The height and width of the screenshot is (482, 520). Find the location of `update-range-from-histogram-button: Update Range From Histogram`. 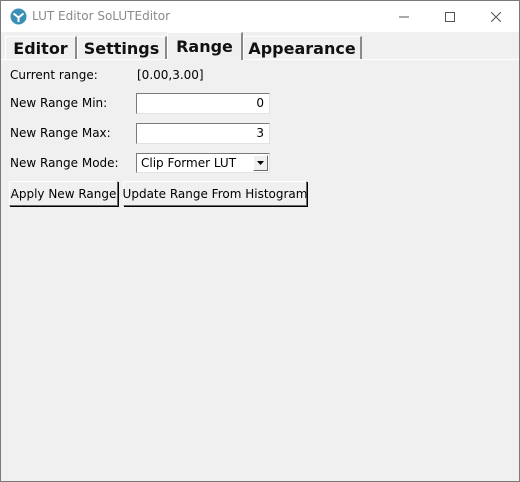

update-range-from-histogram-button: Update Range From Histogram is located at coordinates (215, 193).